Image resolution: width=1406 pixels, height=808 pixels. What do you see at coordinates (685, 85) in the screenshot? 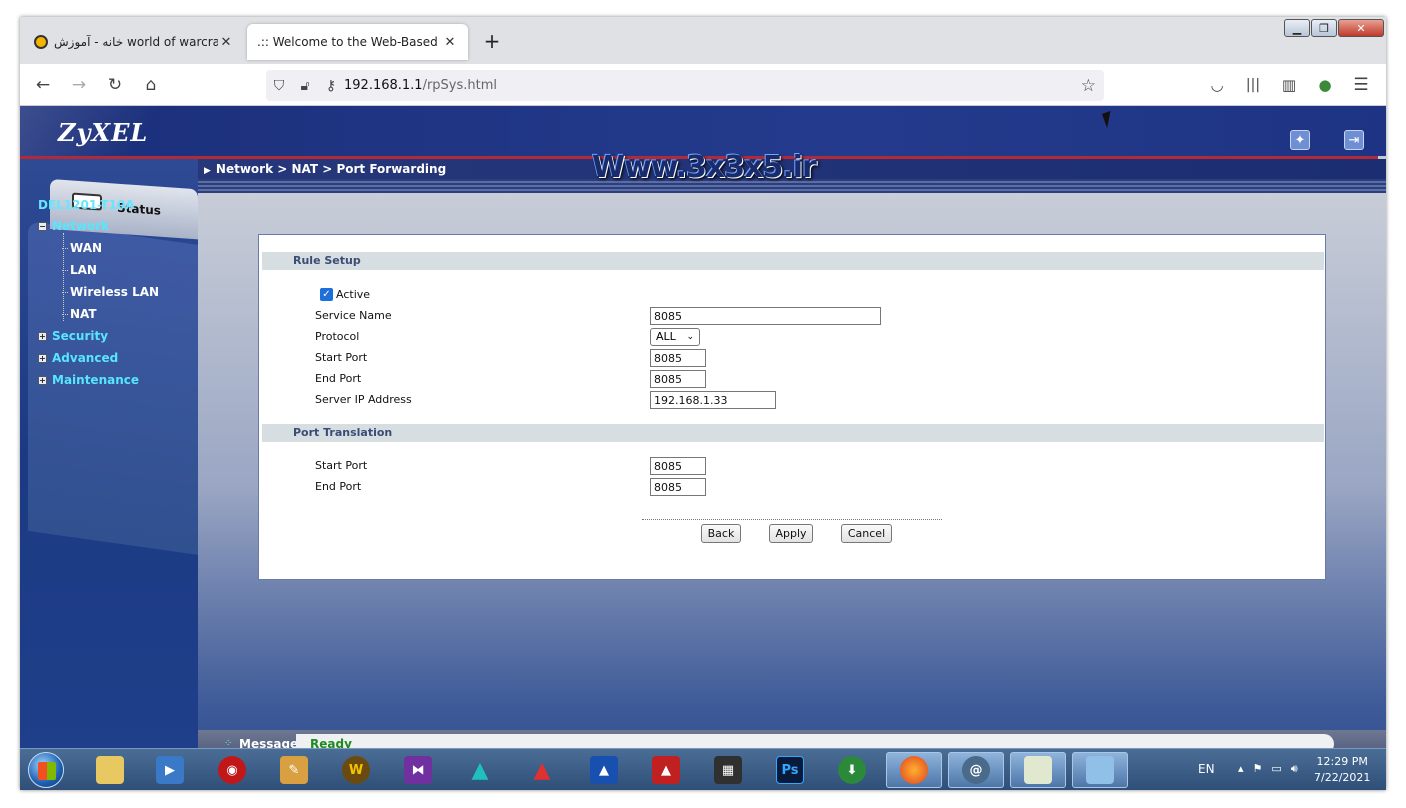
I see `url-bar: ⛉ 🔓︎ ⚷ 192.168.1.1/rpSys.html ☆` at bounding box center [685, 85].